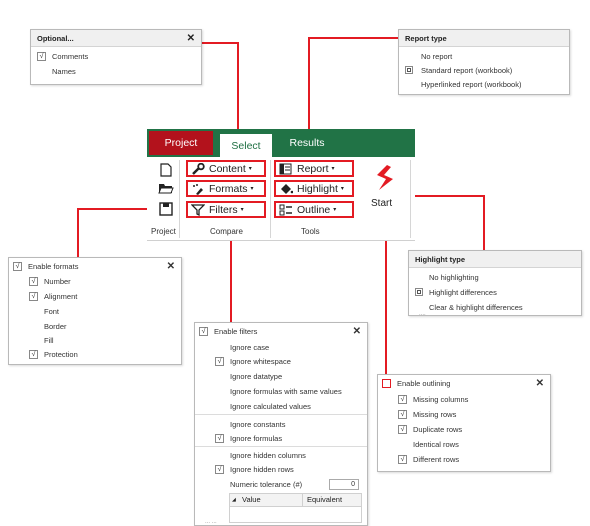 The image size is (590, 526). What do you see at coordinates (495, 292) in the screenshot?
I see `option-highlight-differences: Highlight differences` at bounding box center [495, 292].